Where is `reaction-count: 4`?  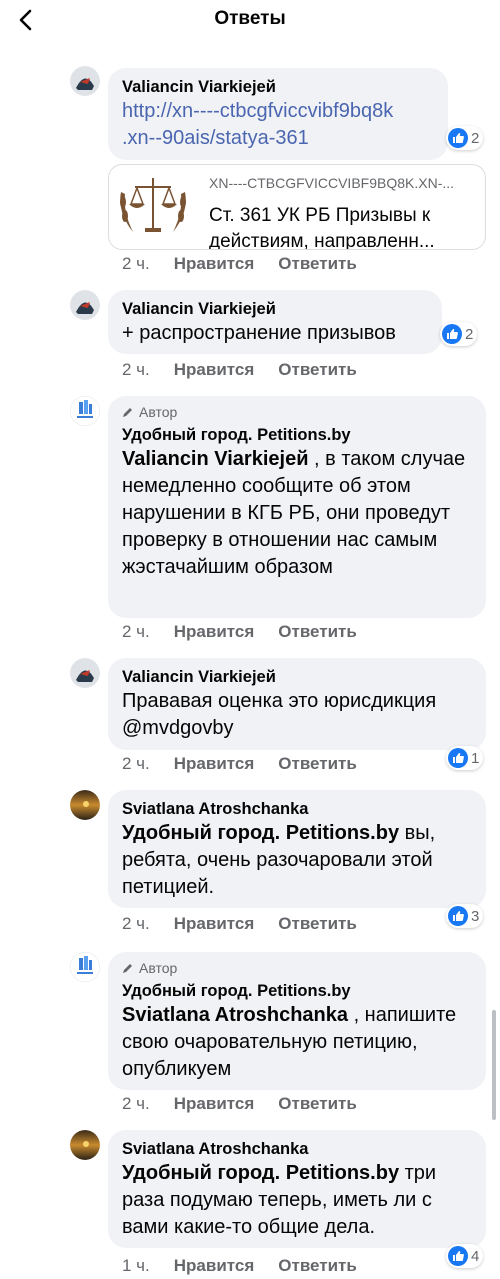
reaction-count: 4 is located at coordinates (465, 1256).